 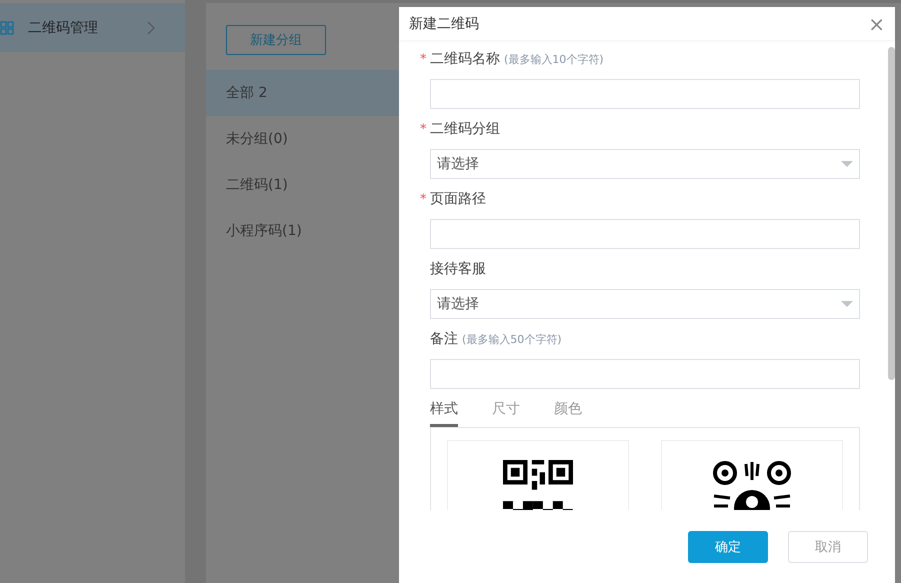 What do you see at coordinates (444, 339) in the screenshot?
I see `field-label: 备注` at bounding box center [444, 339].